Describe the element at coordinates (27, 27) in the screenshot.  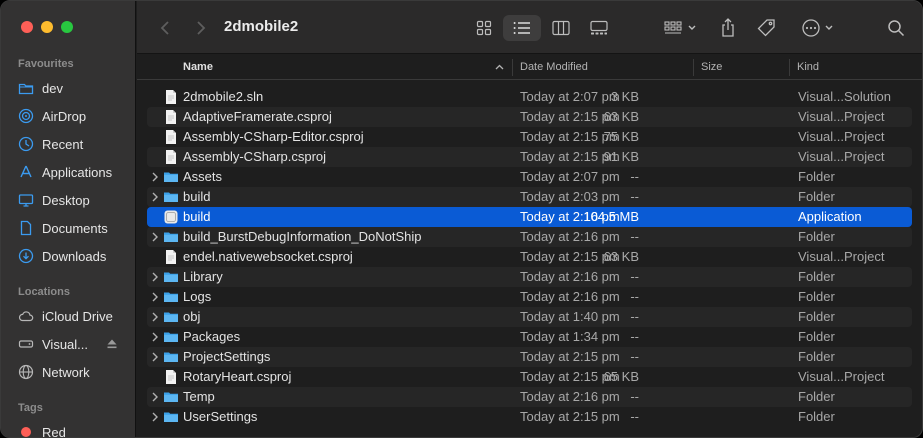
I see `close-window-button` at that location.